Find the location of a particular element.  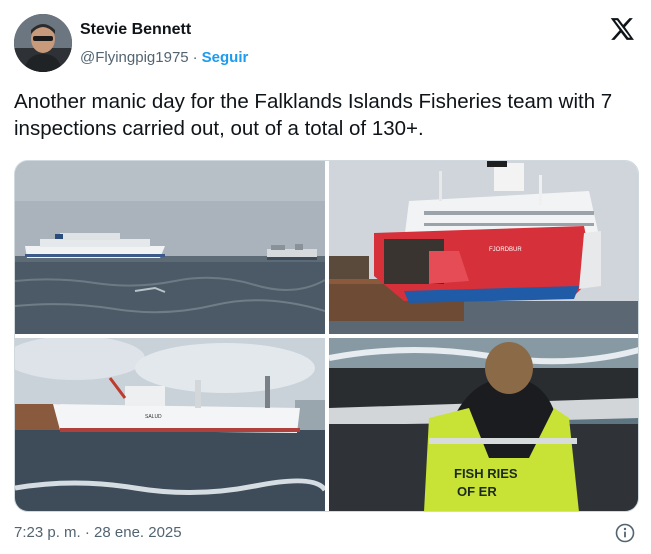

avatar is located at coordinates (43, 43).